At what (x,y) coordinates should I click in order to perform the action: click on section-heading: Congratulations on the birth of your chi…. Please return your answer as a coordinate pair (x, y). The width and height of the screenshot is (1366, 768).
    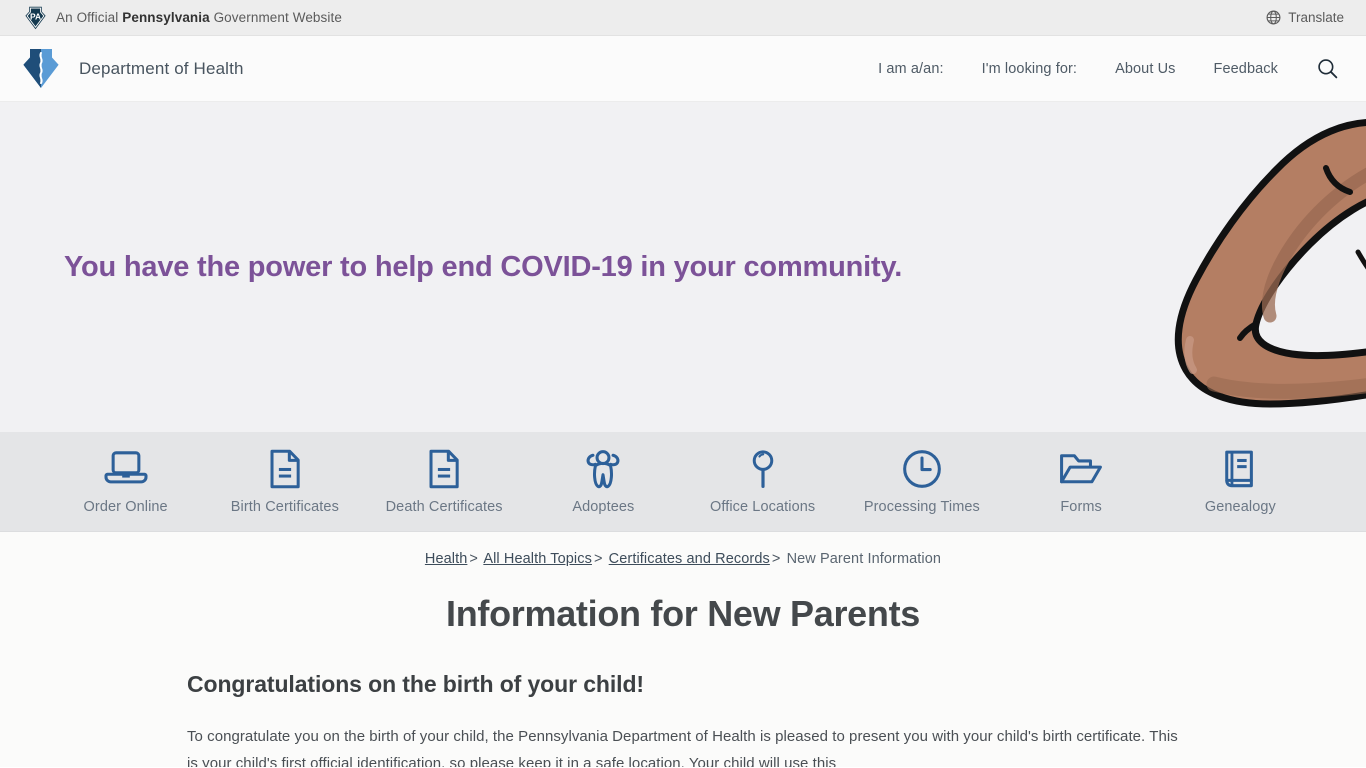
    Looking at the image, I should click on (415, 684).